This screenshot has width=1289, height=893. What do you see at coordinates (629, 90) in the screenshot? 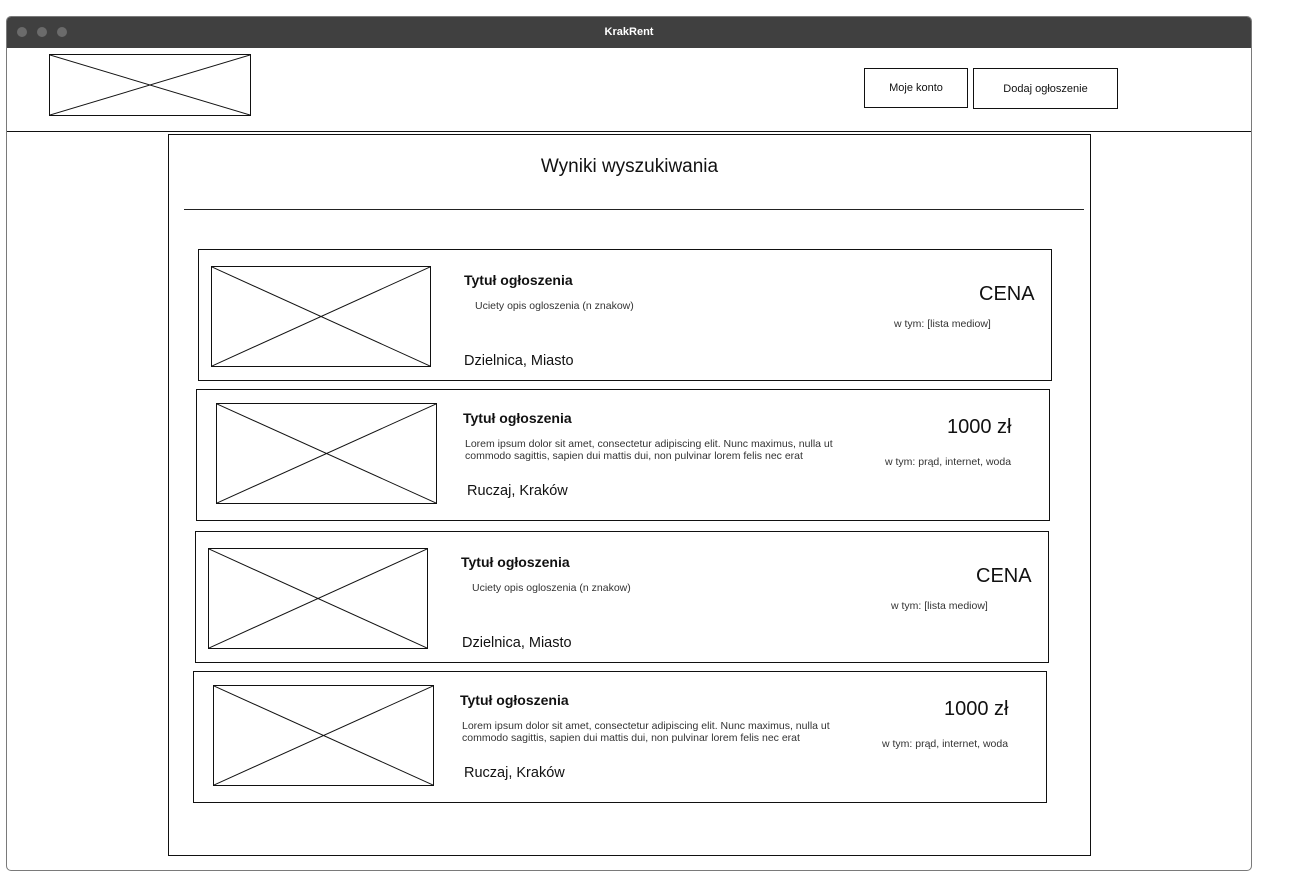
I see `site-header: Moje konto Dodaj ogłoszenie` at bounding box center [629, 90].